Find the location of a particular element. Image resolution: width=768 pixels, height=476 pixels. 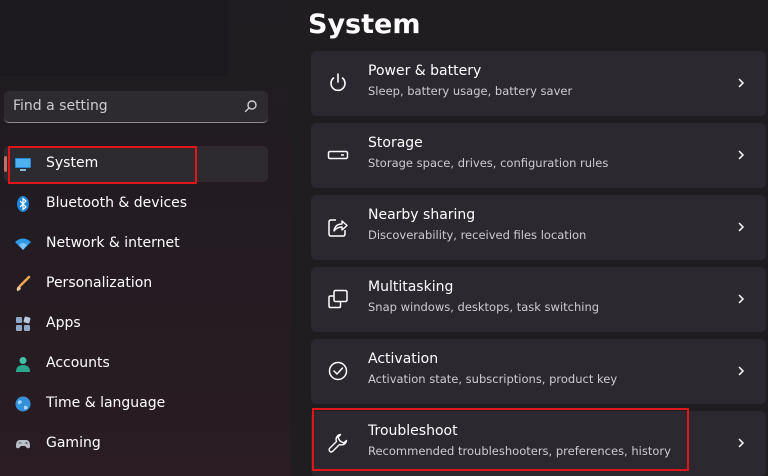

search-input: Find a setting is located at coordinates (60, 106).